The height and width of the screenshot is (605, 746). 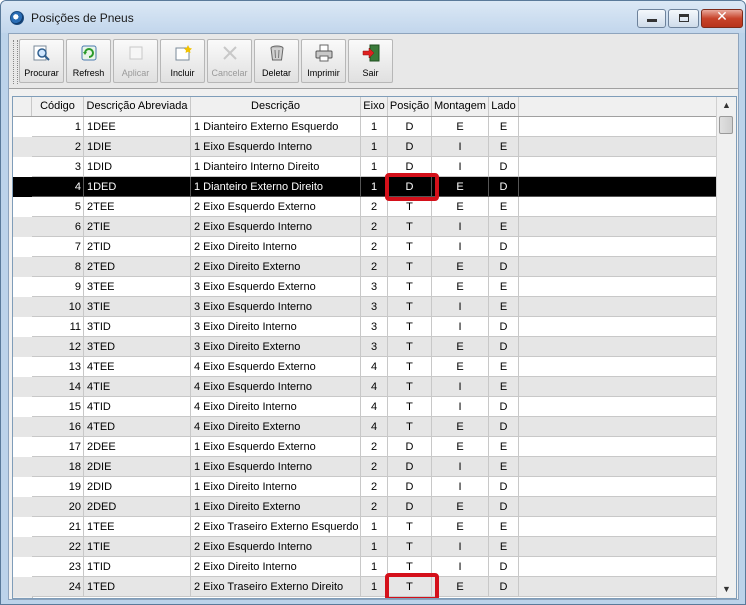 I want to click on cell-descricao: 2 Eixo Esquerdo Interno, so click(x=276, y=547).